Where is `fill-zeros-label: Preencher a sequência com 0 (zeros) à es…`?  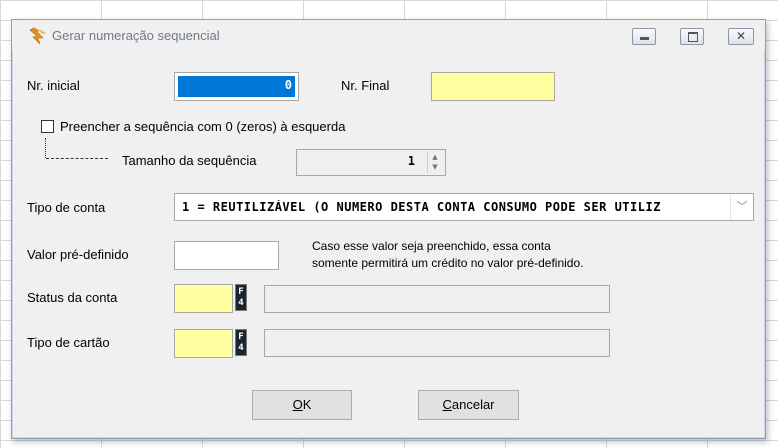
fill-zeros-label: Preencher a sequência com 0 (zeros) à es… is located at coordinates (202, 126).